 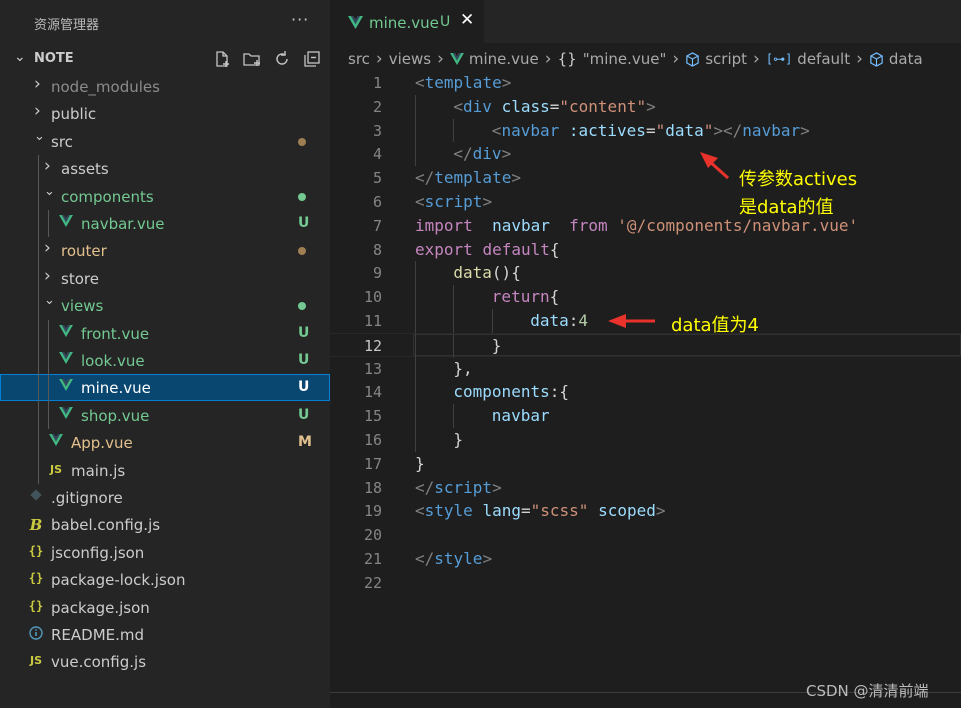 What do you see at coordinates (377, 178) in the screenshot?
I see `line-number: 5` at bounding box center [377, 178].